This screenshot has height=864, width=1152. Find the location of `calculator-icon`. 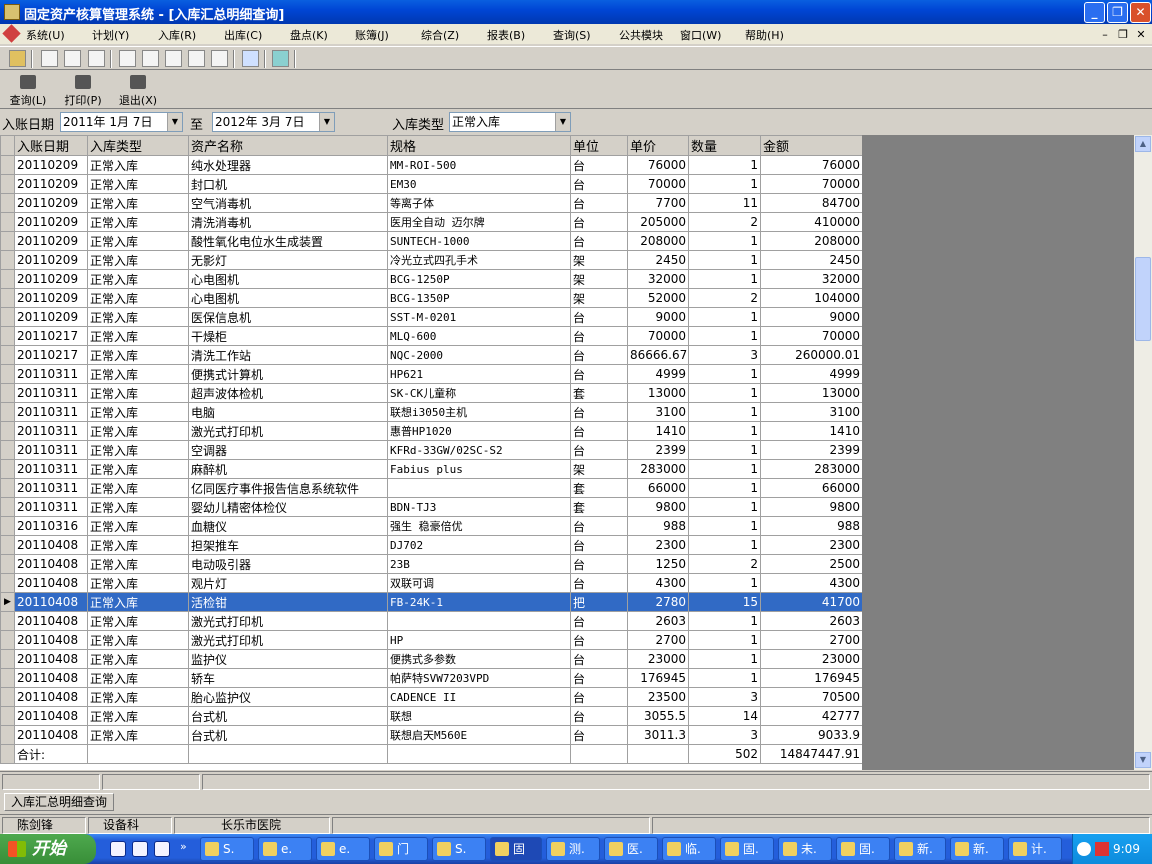

calculator-icon is located at coordinates (173, 58).